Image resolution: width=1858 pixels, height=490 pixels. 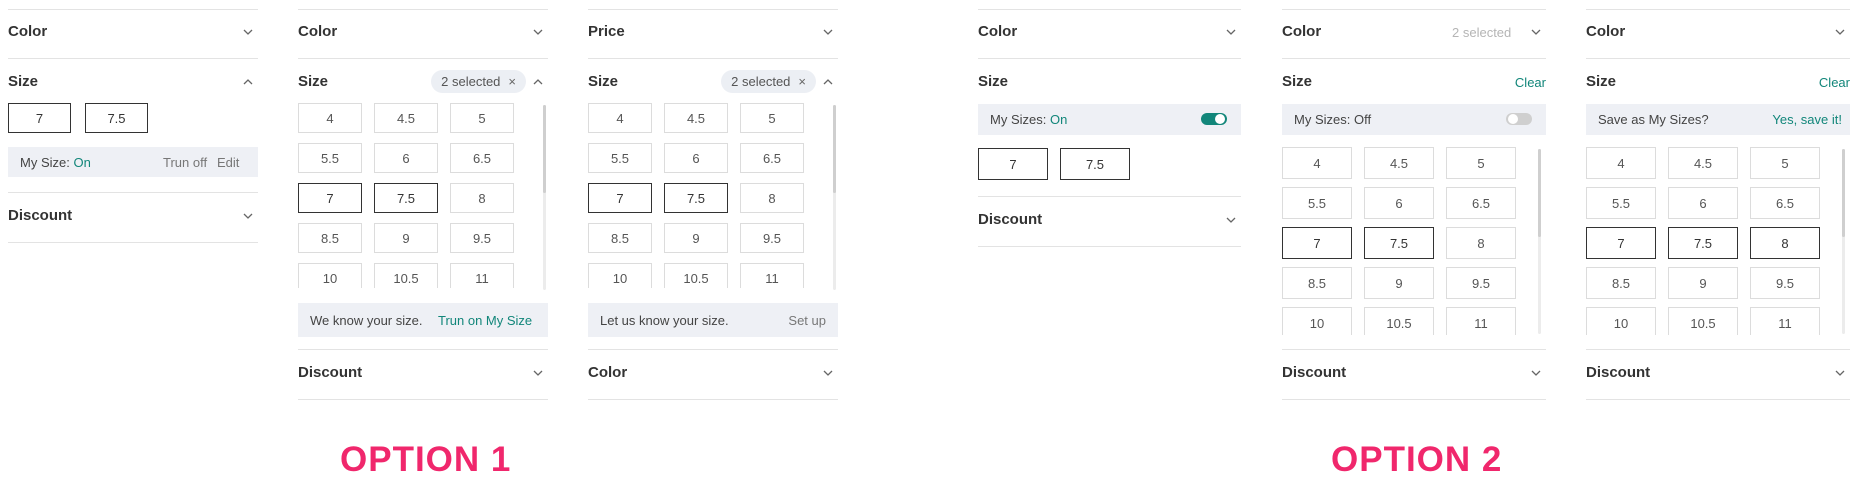 I want to click on edit-link: Edit, so click(x=228, y=162).